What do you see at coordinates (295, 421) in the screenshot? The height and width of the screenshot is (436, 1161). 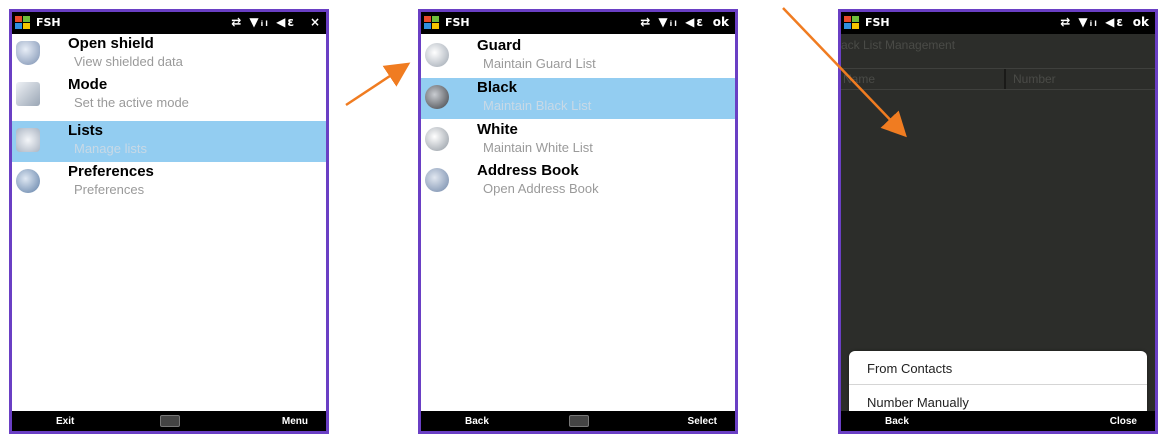 I see `menu-softkey: Menu` at bounding box center [295, 421].